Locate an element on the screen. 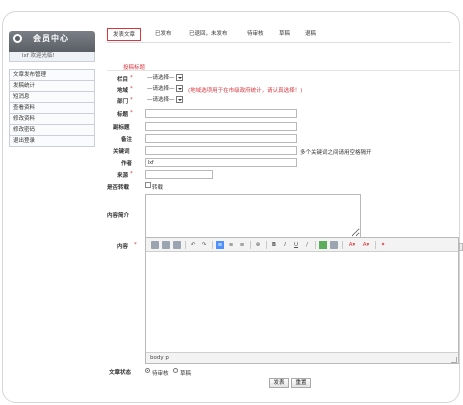 The image size is (463, 405). underline-icon: U is located at coordinates (296, 245).